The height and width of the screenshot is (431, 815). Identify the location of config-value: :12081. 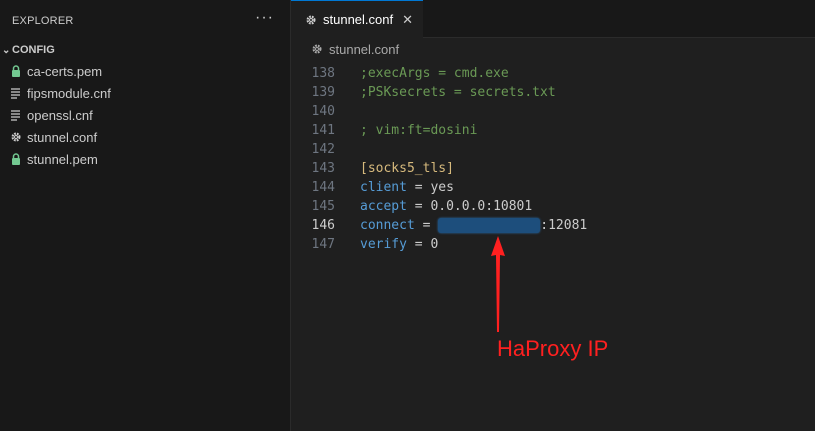
(564, 225).